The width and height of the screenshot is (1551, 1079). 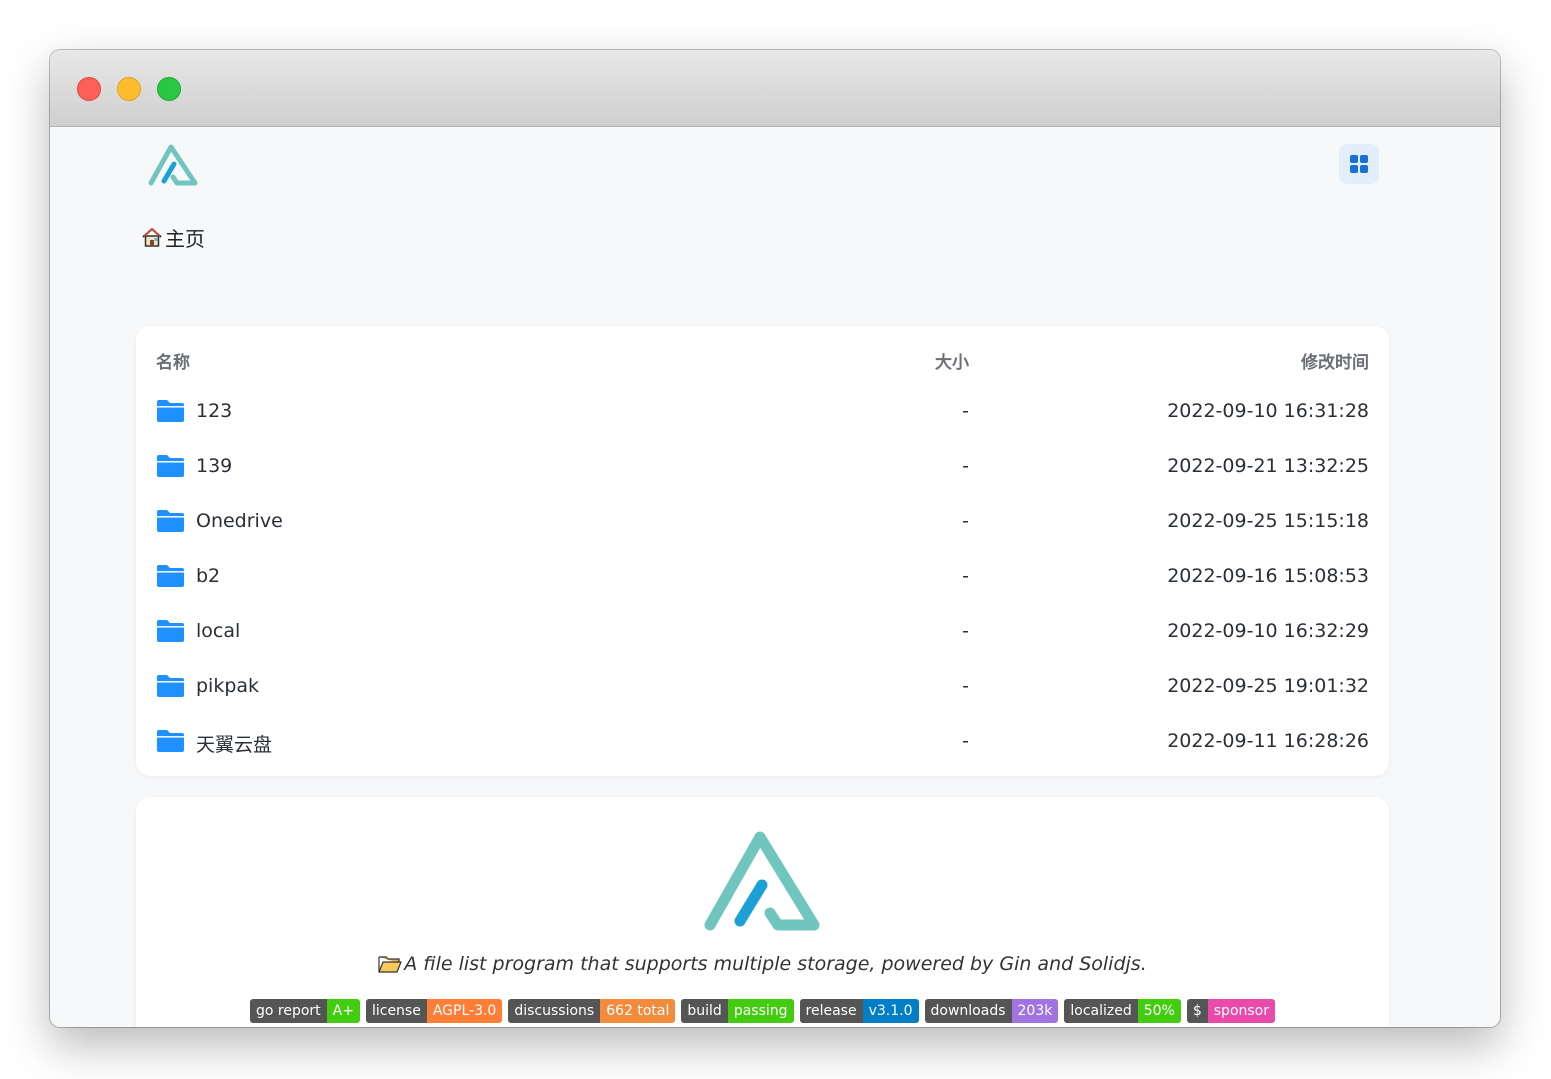 I want to click on breadcrumb-home-link: 主页, so click(x=185, y=237).